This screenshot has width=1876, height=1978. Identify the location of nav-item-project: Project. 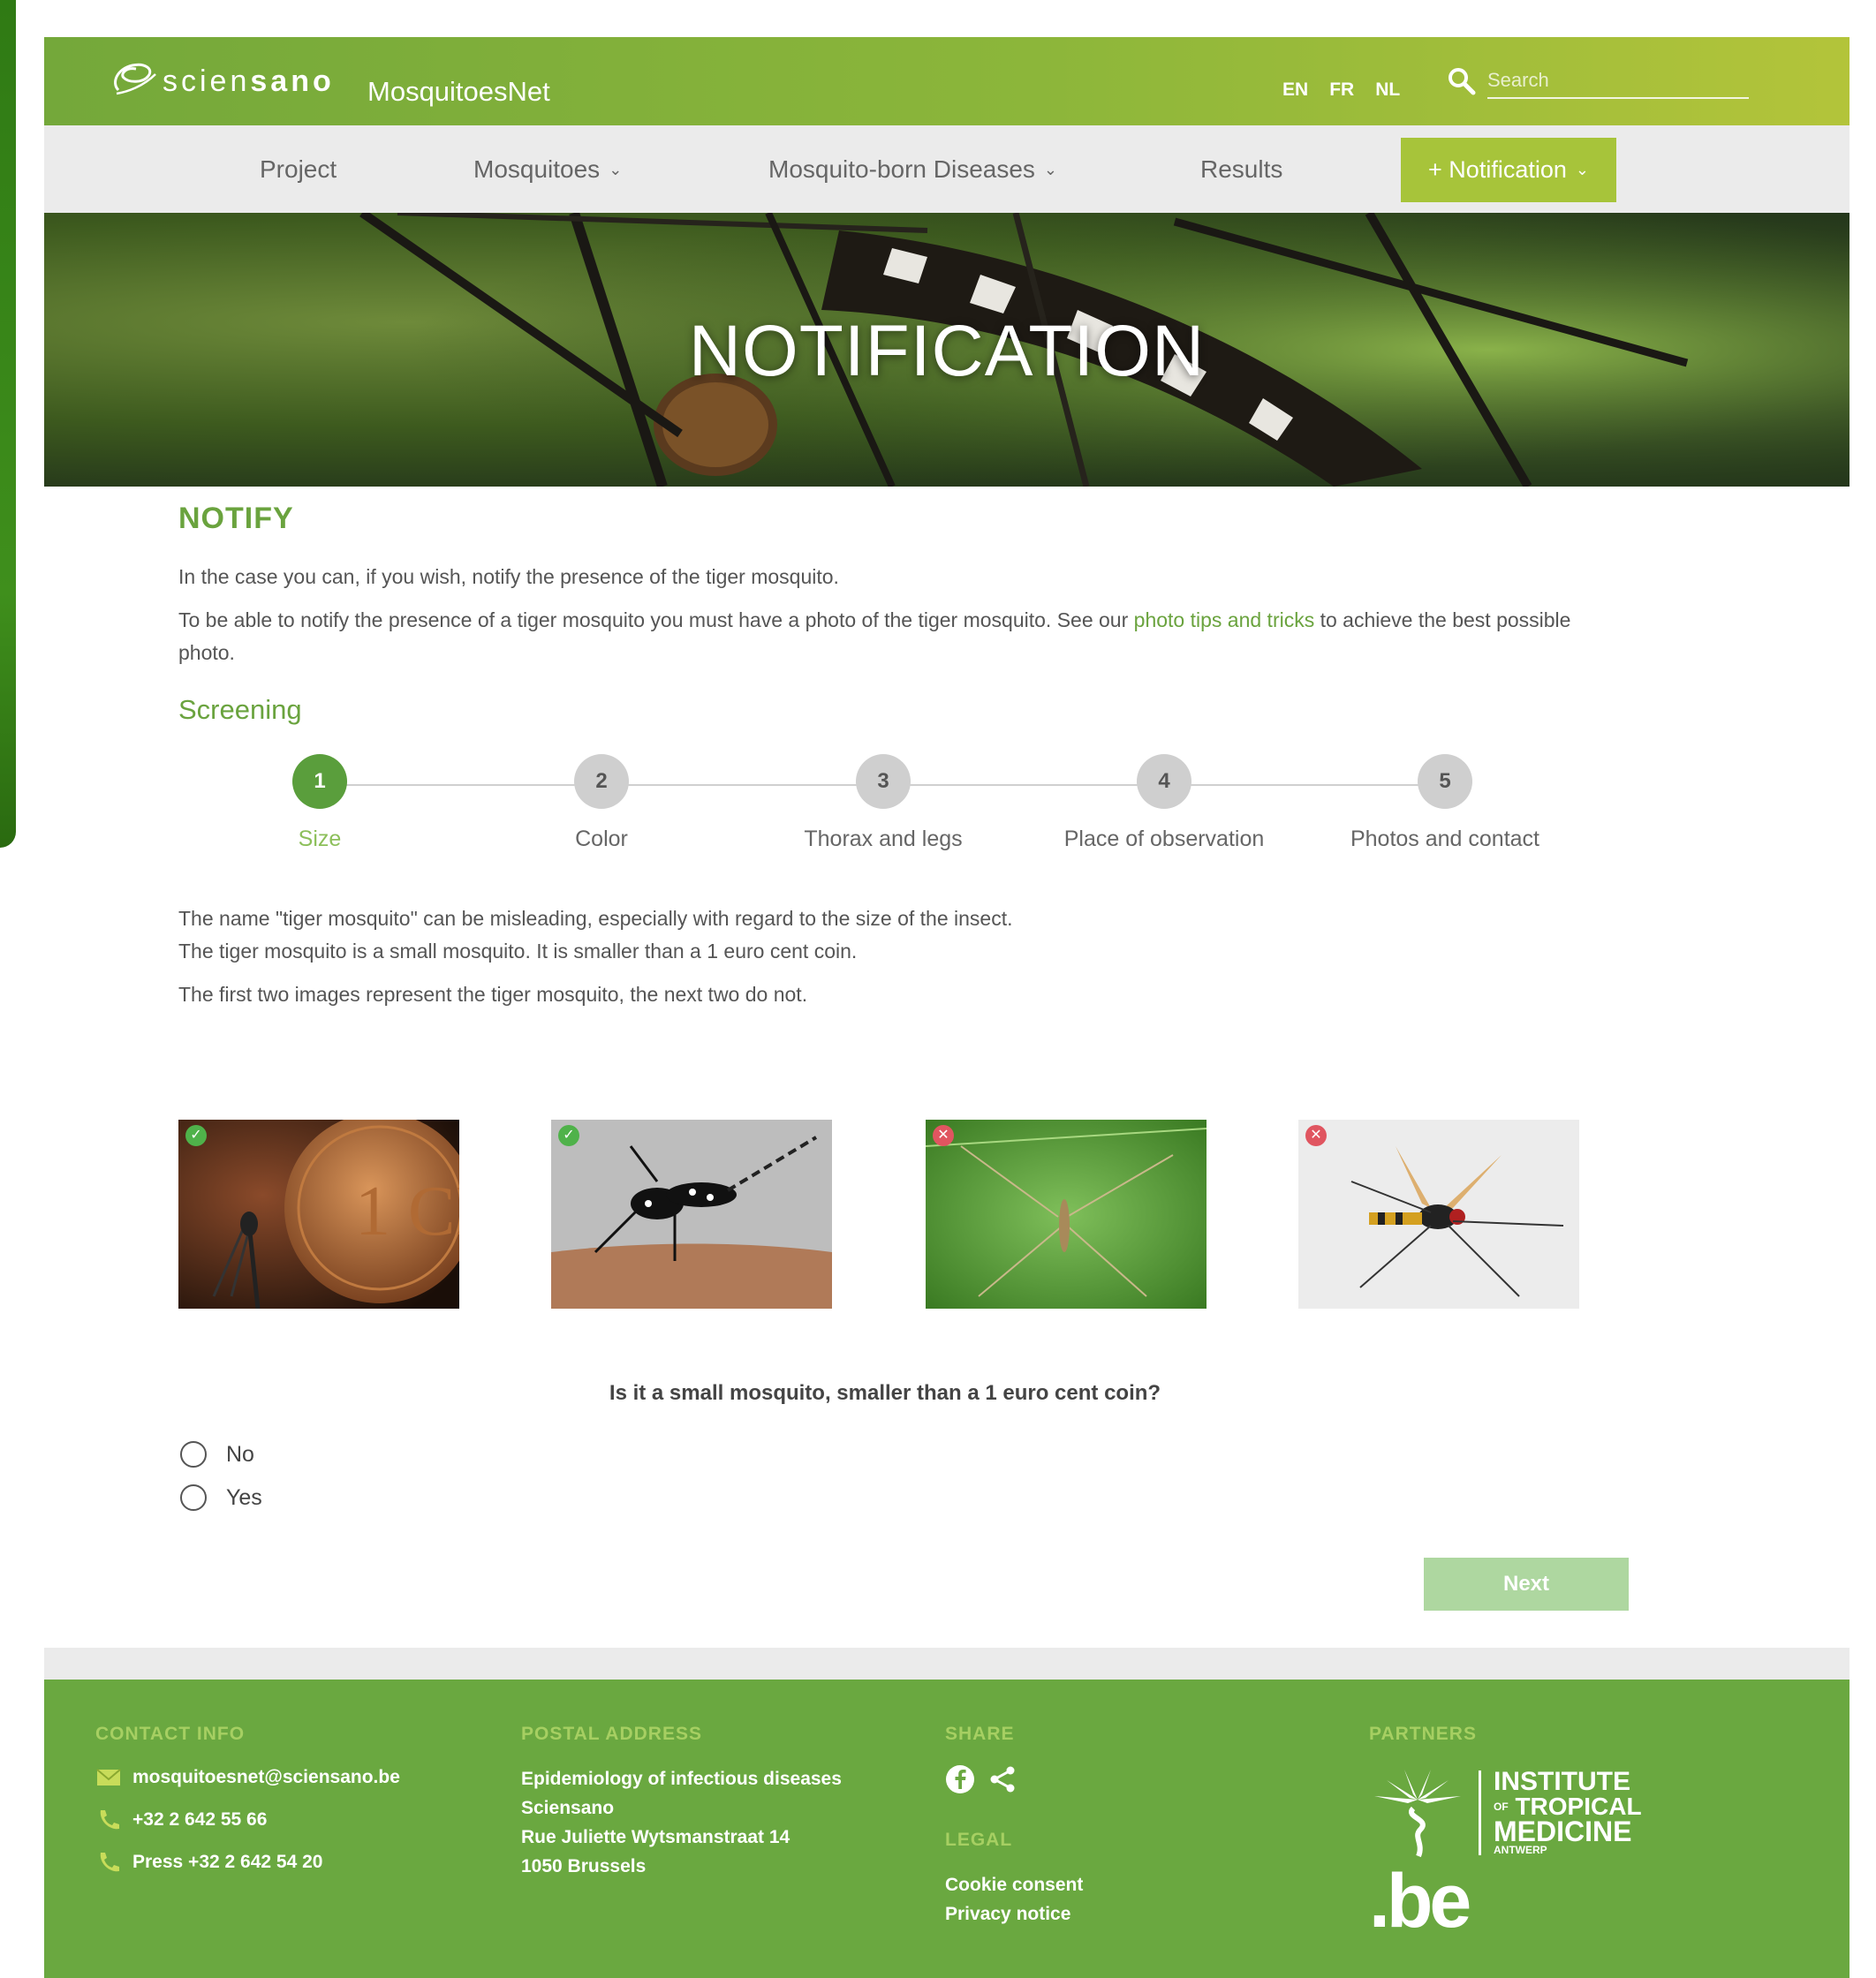
(298, 169).